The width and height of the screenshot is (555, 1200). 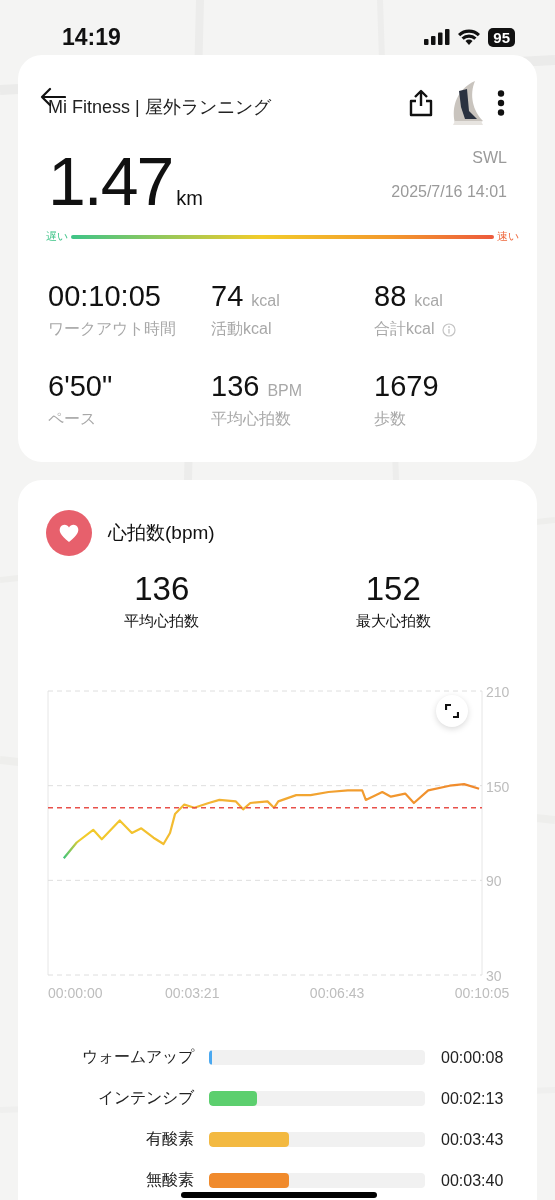 I want to click on zone-label: インテンシブ, so click(x=145, y=1098).